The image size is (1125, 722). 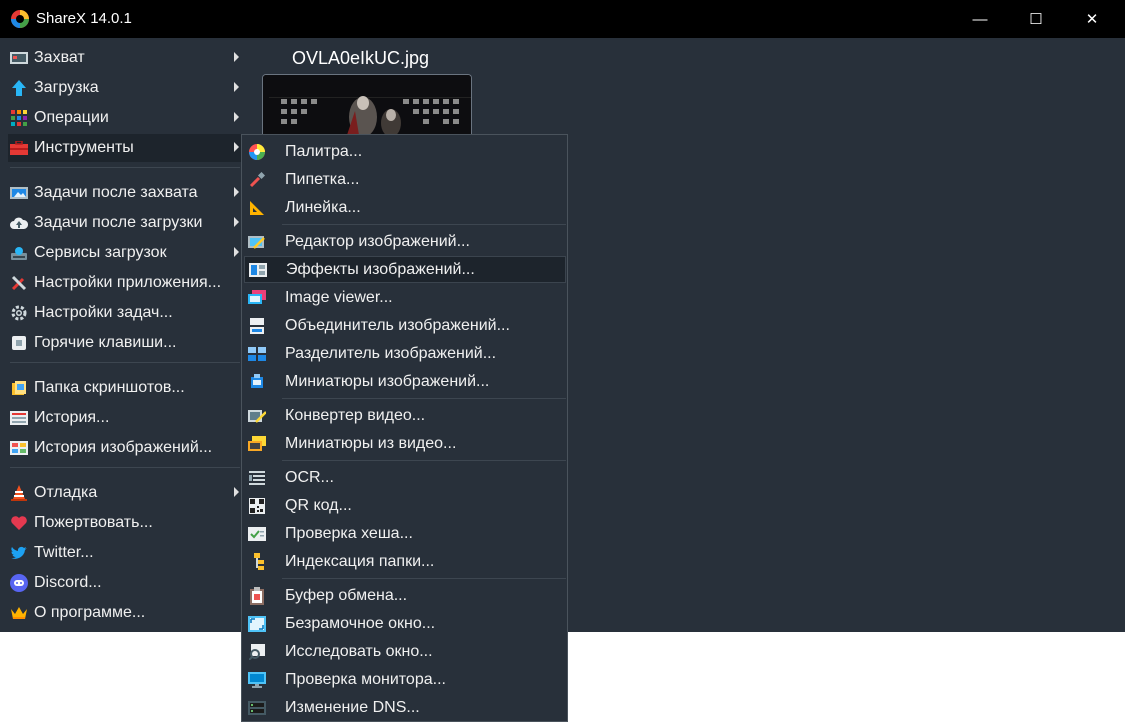 I want to click on video-thumbnailer-icon, so click(x=257, y=444).